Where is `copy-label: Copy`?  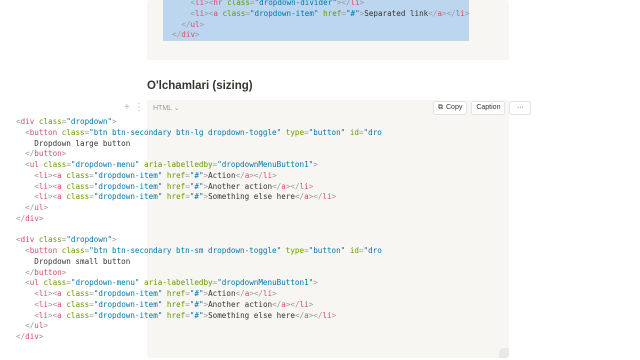 copy-label: Copy is located at coordinates (454, 107).